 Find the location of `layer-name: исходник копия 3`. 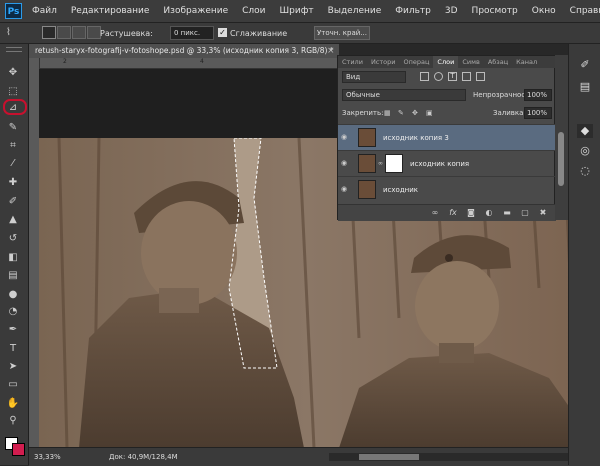

layer-name: исходник копия 3 is located at coordinates (416, 138).